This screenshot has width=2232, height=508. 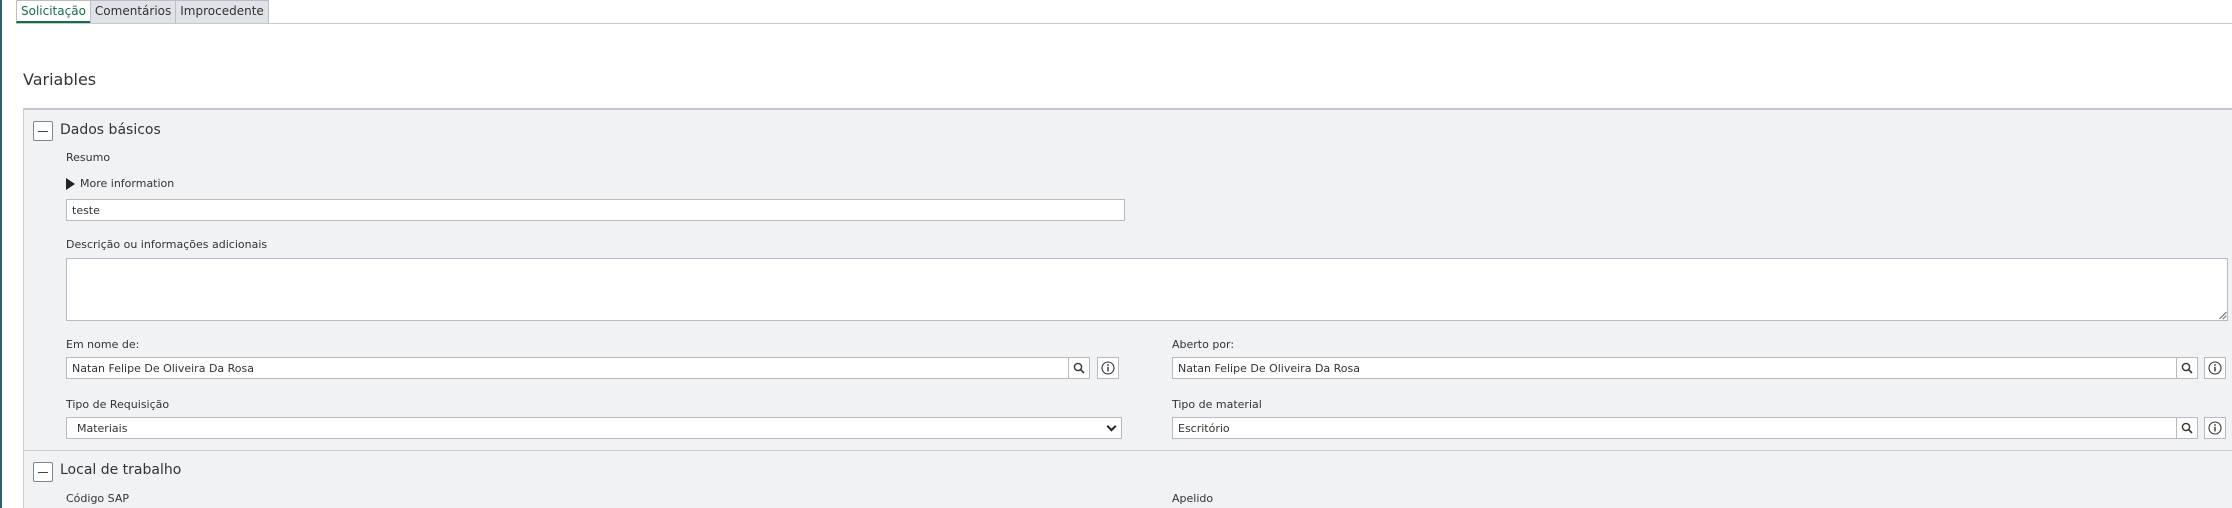 I want to click on resumo-label: Resumo, so click(x=88, y=157).